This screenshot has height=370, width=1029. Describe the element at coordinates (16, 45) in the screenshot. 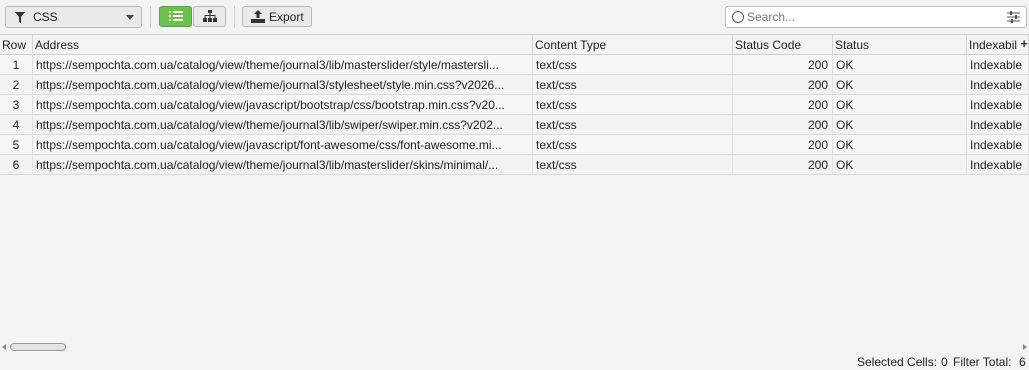

I see `column-header-row: Row` at that location.